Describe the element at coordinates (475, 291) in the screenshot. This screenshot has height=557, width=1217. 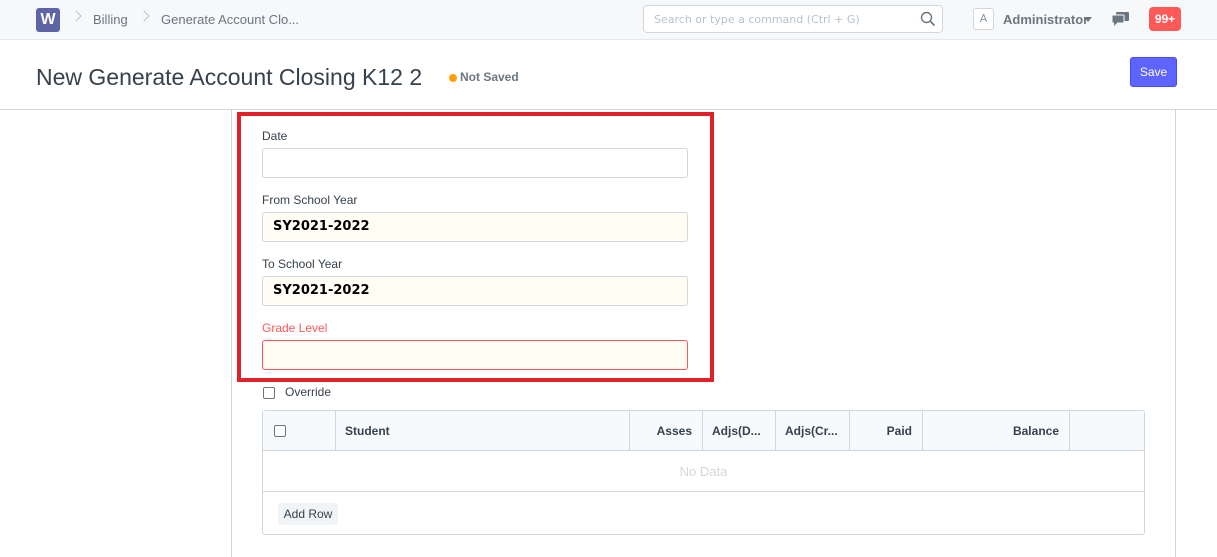
I see `to-school-year-field: SY2021-2022` at that location.